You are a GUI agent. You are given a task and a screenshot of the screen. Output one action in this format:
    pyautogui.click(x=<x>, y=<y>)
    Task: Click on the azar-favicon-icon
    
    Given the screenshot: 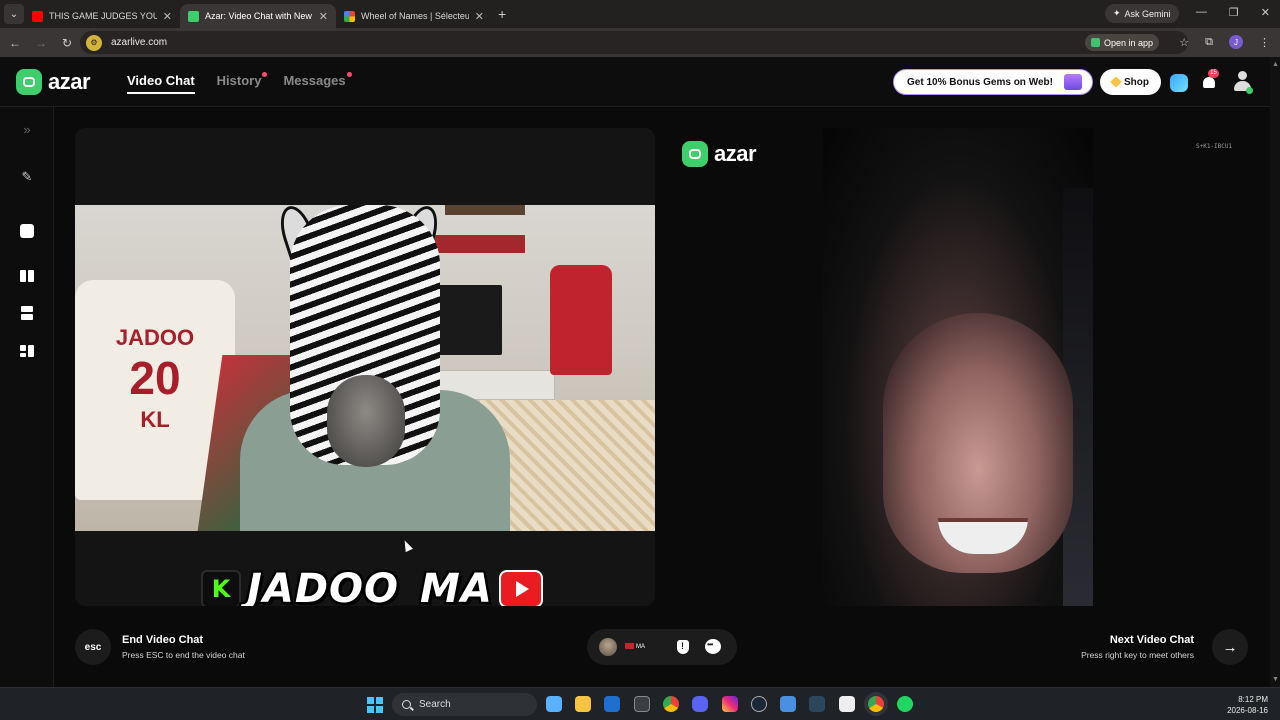 What is the action you would take?
    pyautogui.click(x=193, y=16)
    